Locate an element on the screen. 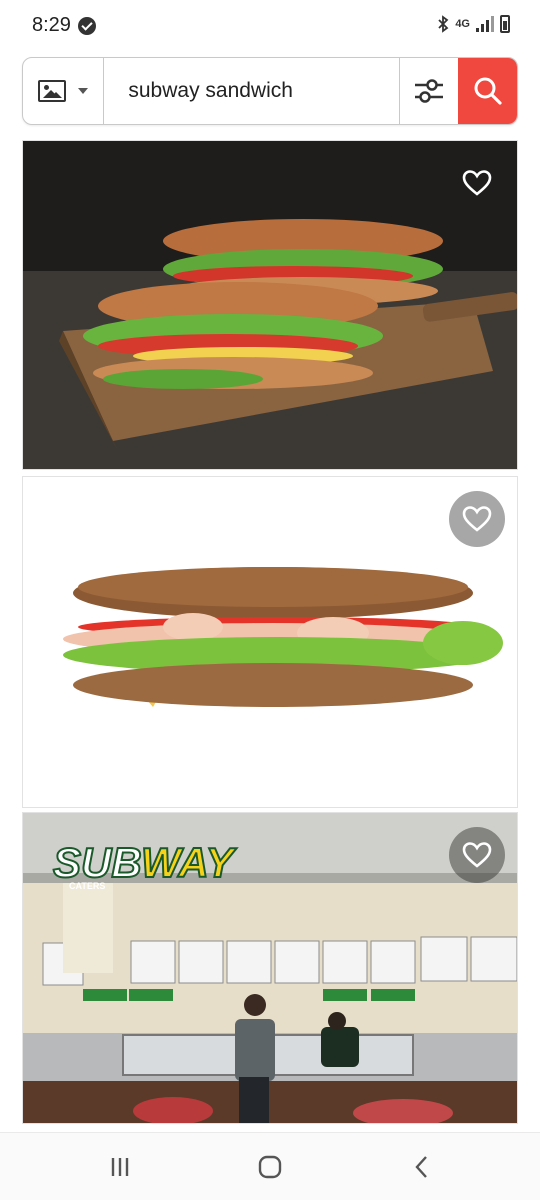 This screenshot has width=540, height=1200. search-icon is located at coordinates (488, 91).